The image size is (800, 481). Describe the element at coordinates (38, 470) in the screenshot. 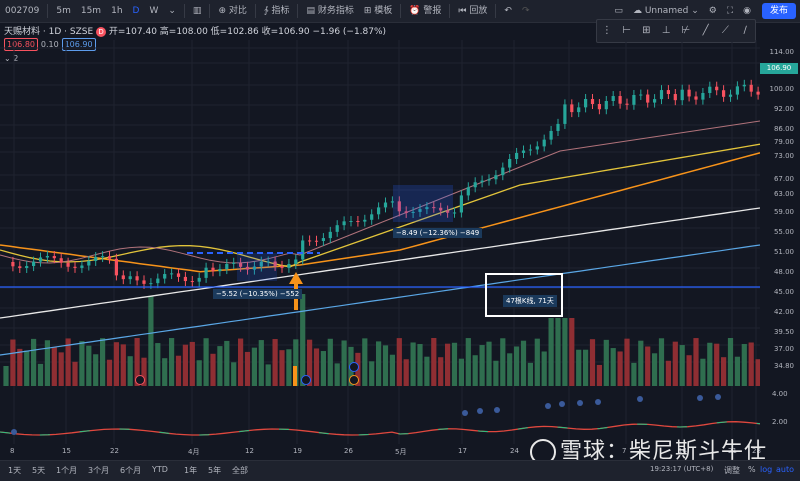

I see `range-button: 5天` at that location.